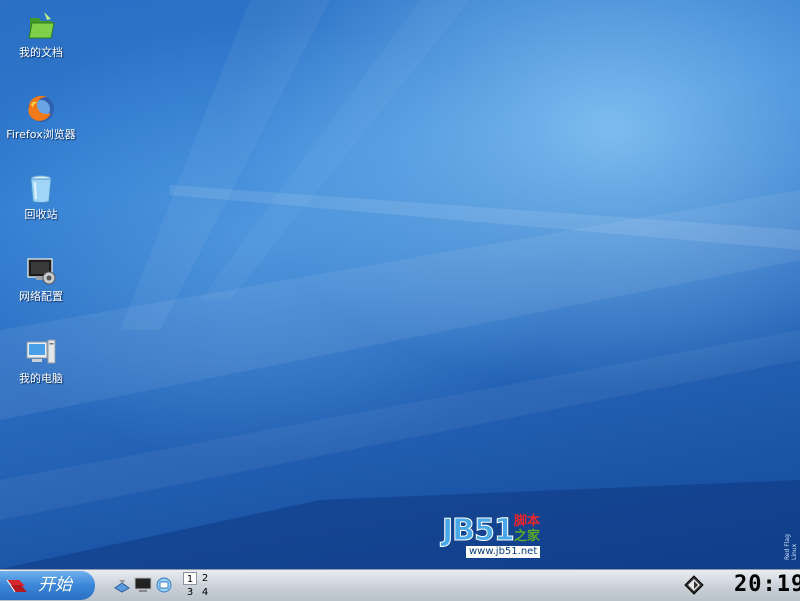  Describe the element at coordinates (41, 189) in the screenshot. I see `recycle-bin-icon` at that location.